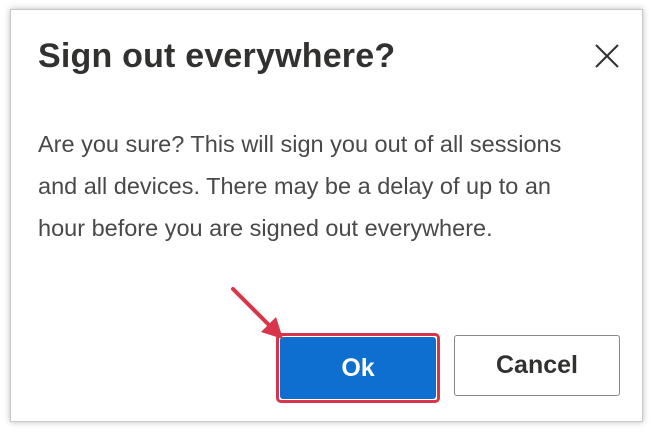  I want to click on close-button, so click(607, 56).